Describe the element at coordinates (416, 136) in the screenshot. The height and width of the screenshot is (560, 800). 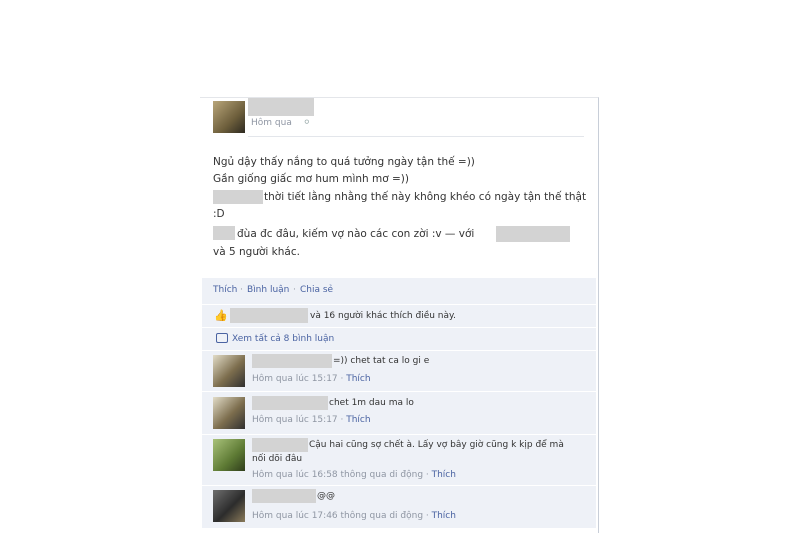
I see `header-divider` at that location.